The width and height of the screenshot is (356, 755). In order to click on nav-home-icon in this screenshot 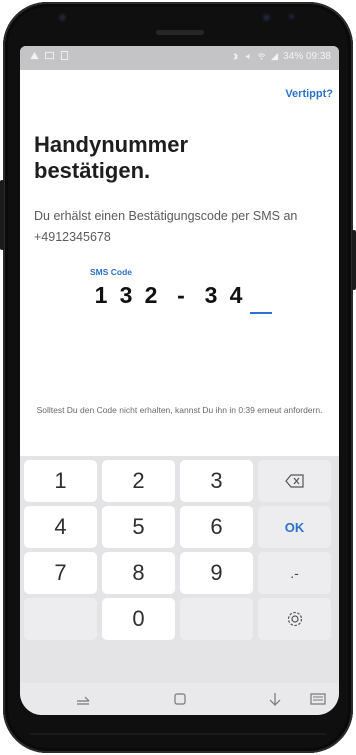, I will do `click(180, 699)`.